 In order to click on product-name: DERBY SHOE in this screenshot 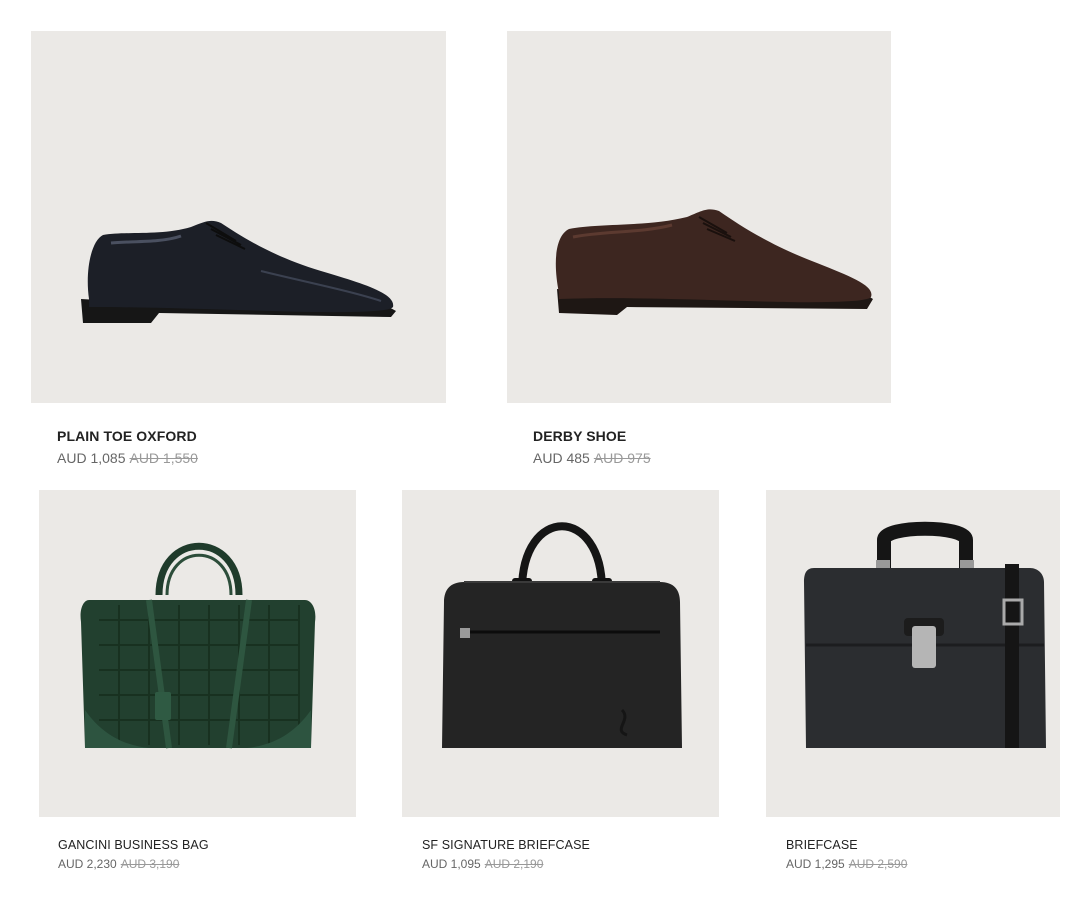, I will do `click(579, 436)`.